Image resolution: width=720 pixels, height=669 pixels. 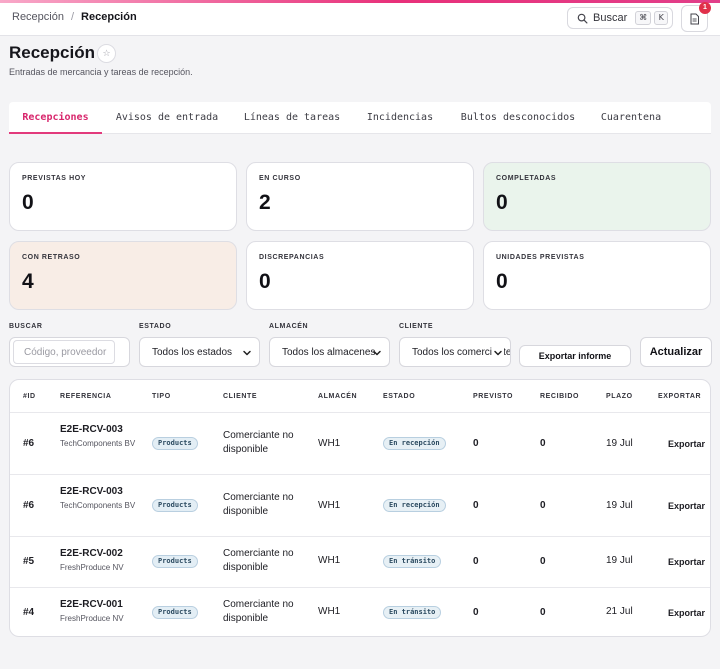 What do you see at coordinates (631, 118) in the screenshot?
I see `tab-cuarentena: Cuarentena` at bounding box center [631, 118].